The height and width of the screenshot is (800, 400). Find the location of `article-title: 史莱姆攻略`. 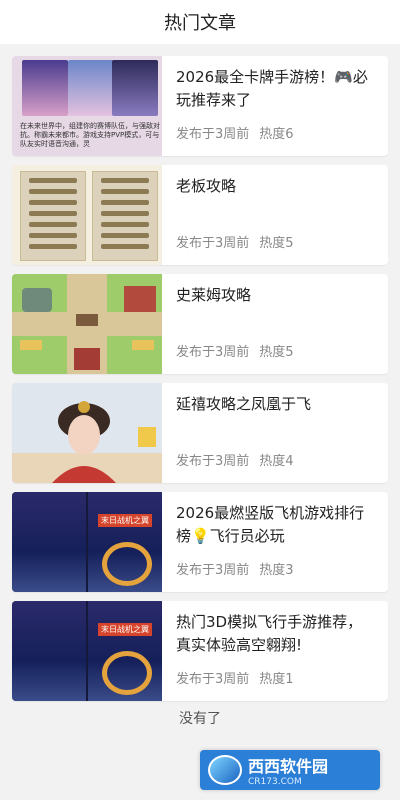

article-title: 史莱姆攻略 is located at coordinates (276, 295).